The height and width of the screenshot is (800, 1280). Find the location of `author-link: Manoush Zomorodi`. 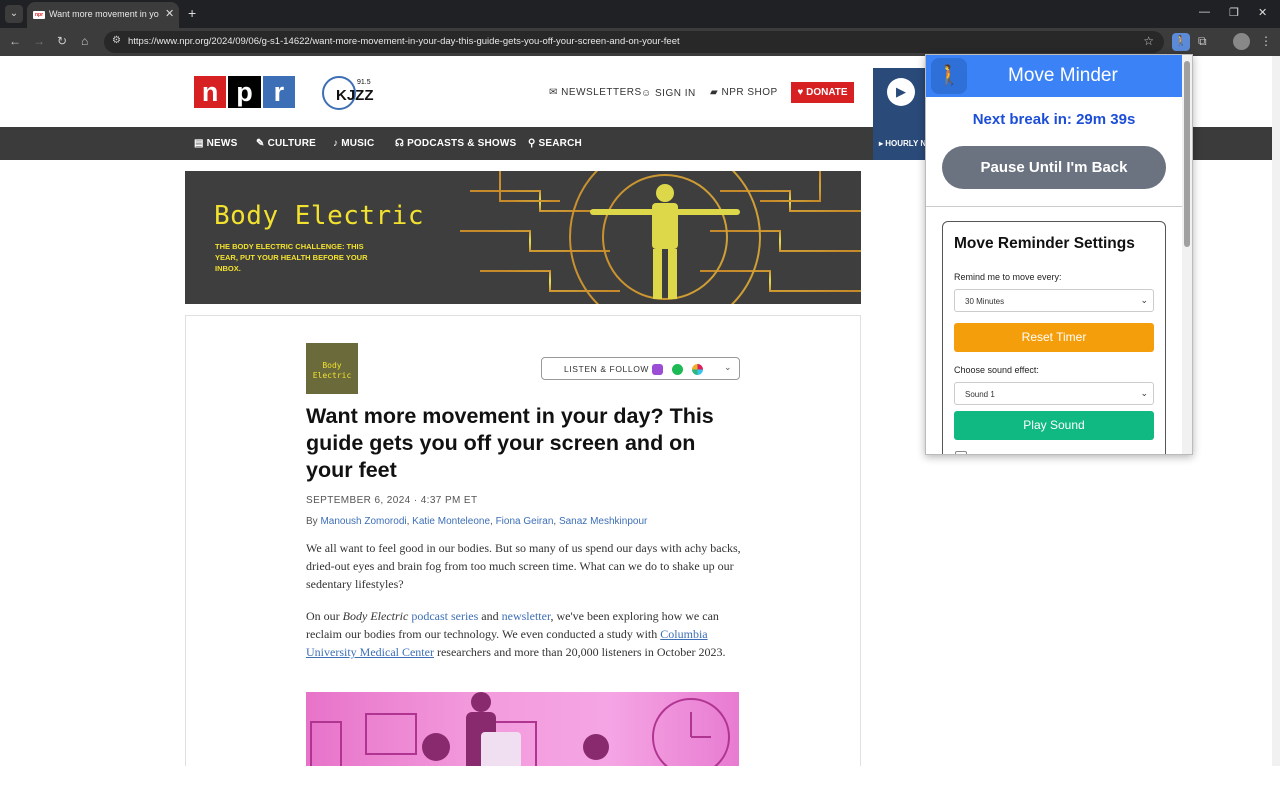

author-link: Manoush Zomorodi is located at coordinates (363, 521).